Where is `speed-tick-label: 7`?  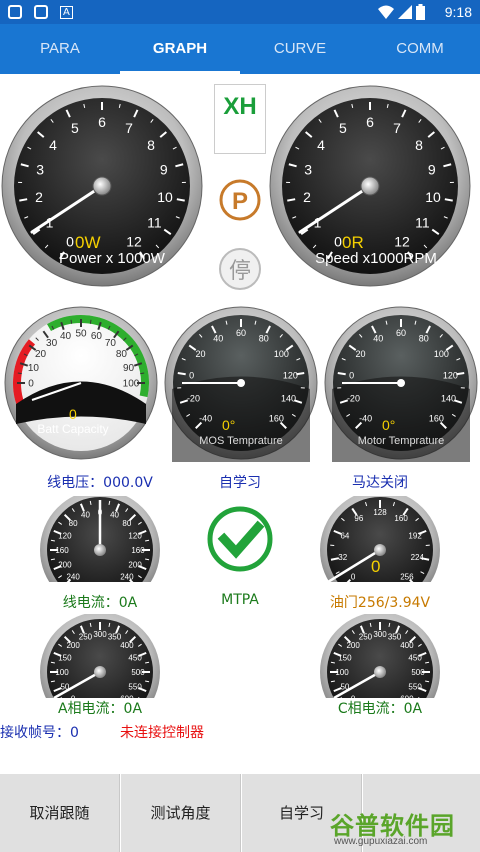 speed-tick-label: 7 is located at coordinates (397, 128).